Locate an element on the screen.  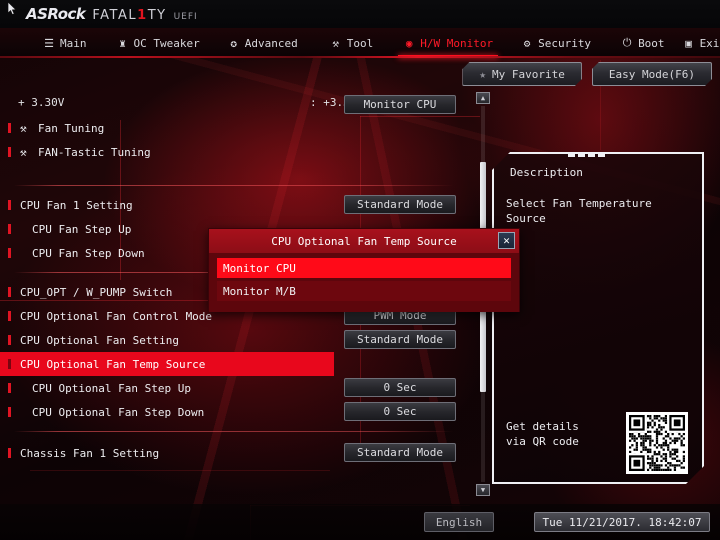
qr-caption: Get details via QR code is located at coordinates (542, 434).